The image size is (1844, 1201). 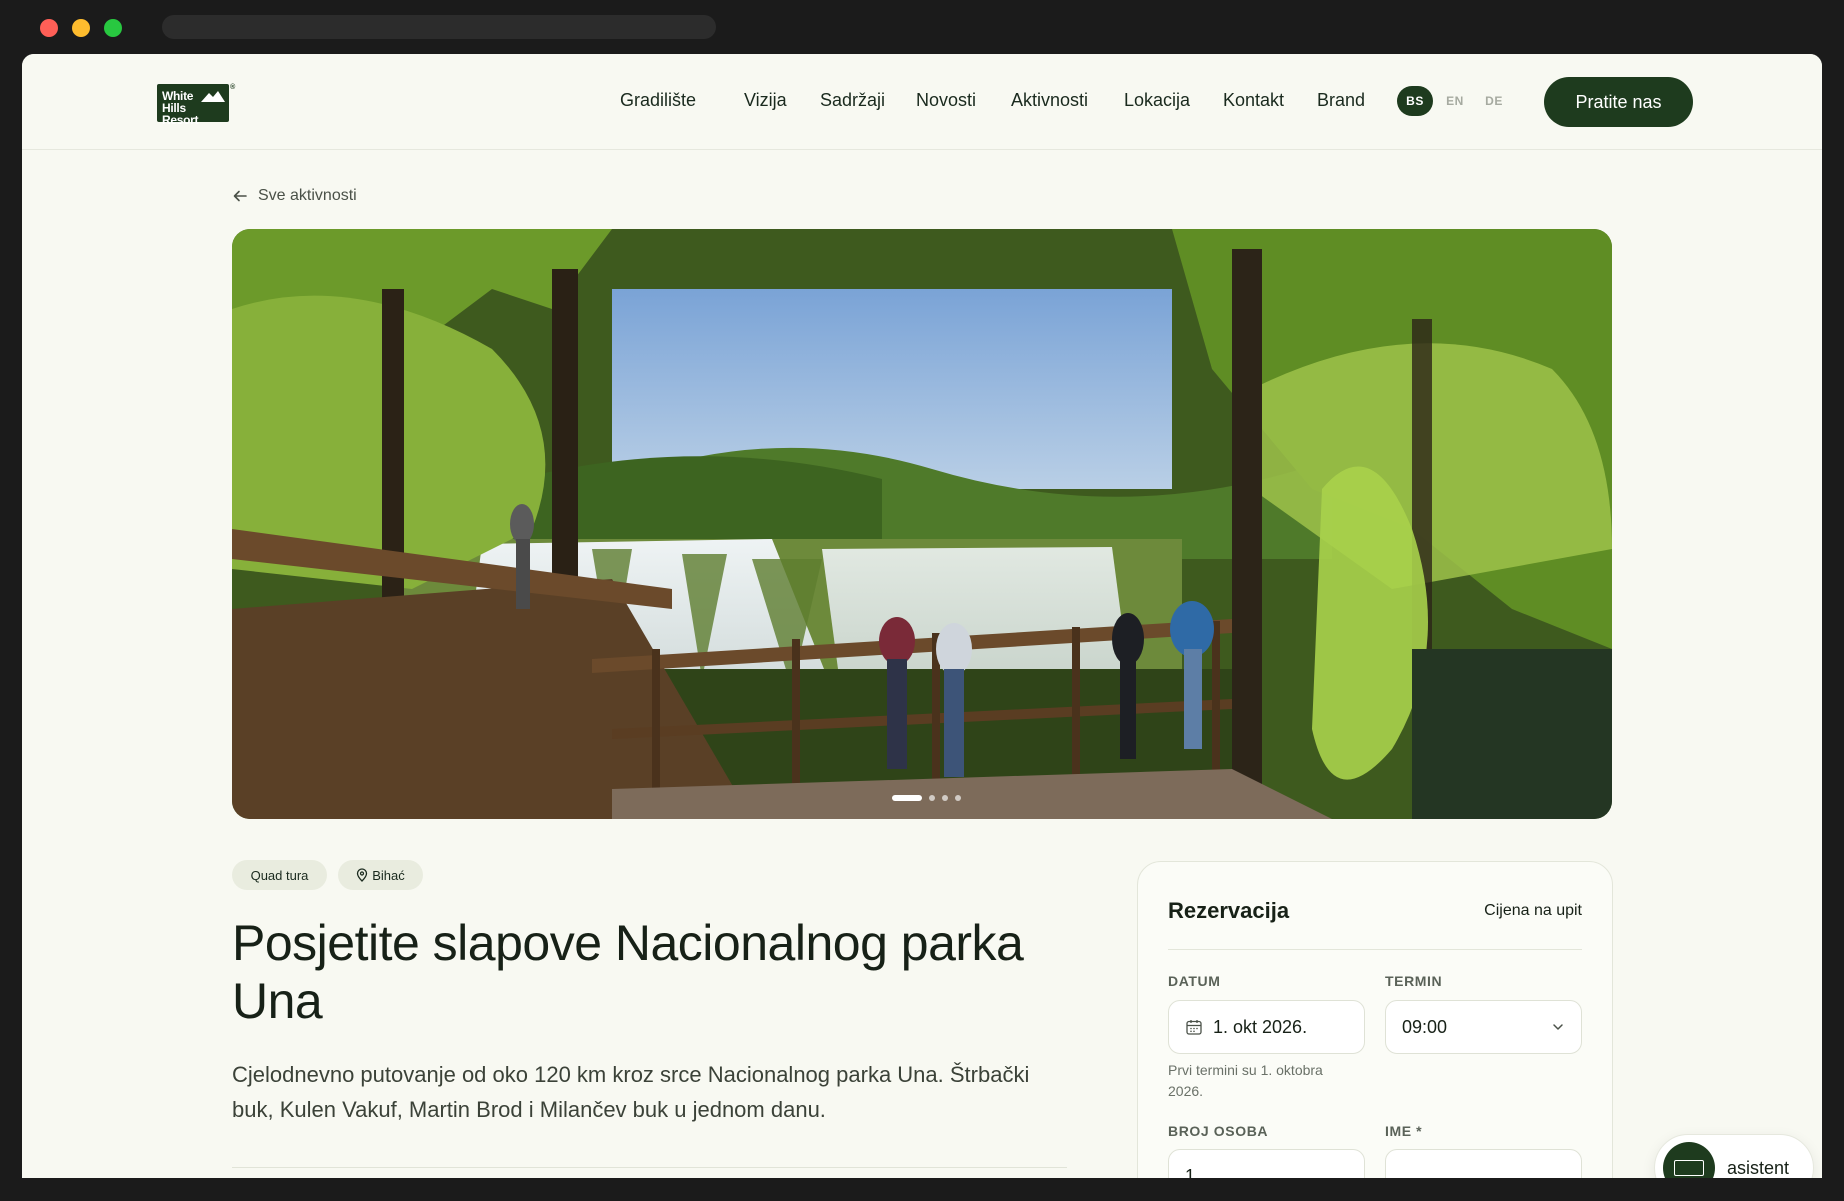 What do you see at coordinates (1734, 1156) in the screenshot?
I see `assistant-chat-button: asistent` at bounding box center [1734, 1156].